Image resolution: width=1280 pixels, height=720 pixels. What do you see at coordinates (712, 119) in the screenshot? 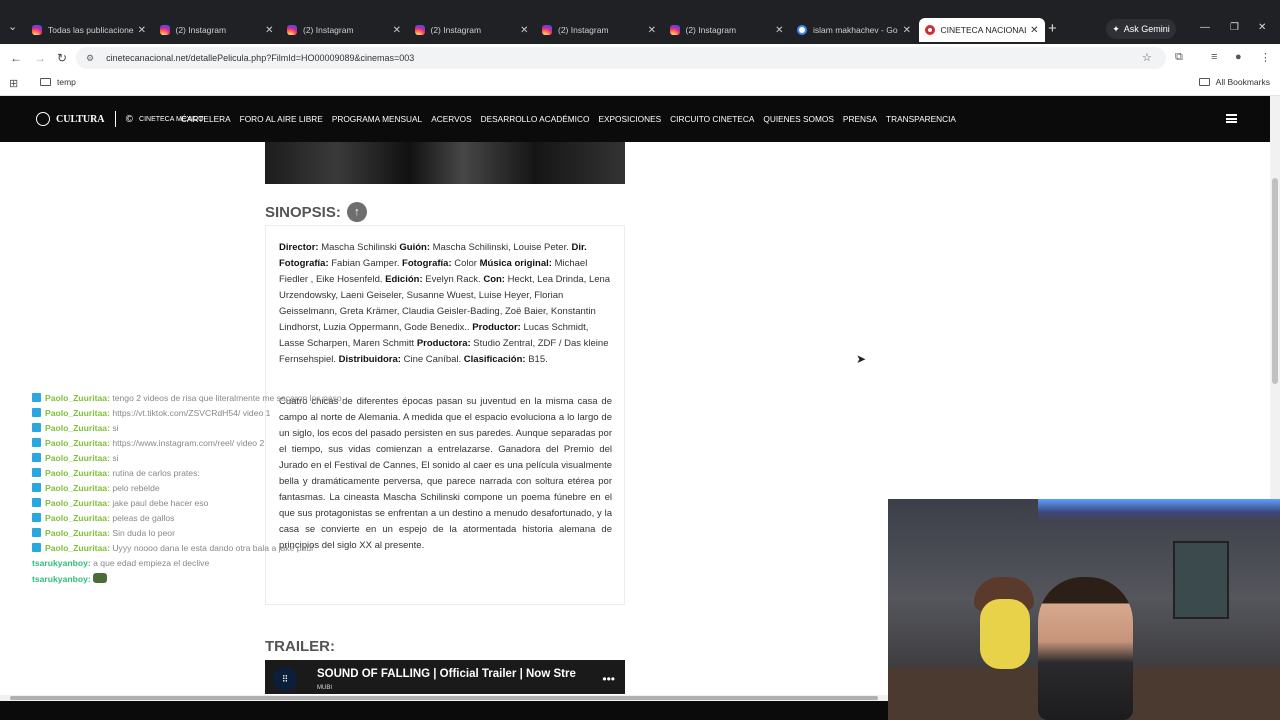
I see `nav-link: CIRCUITO CINETECA` at bounding box center [712, 119].